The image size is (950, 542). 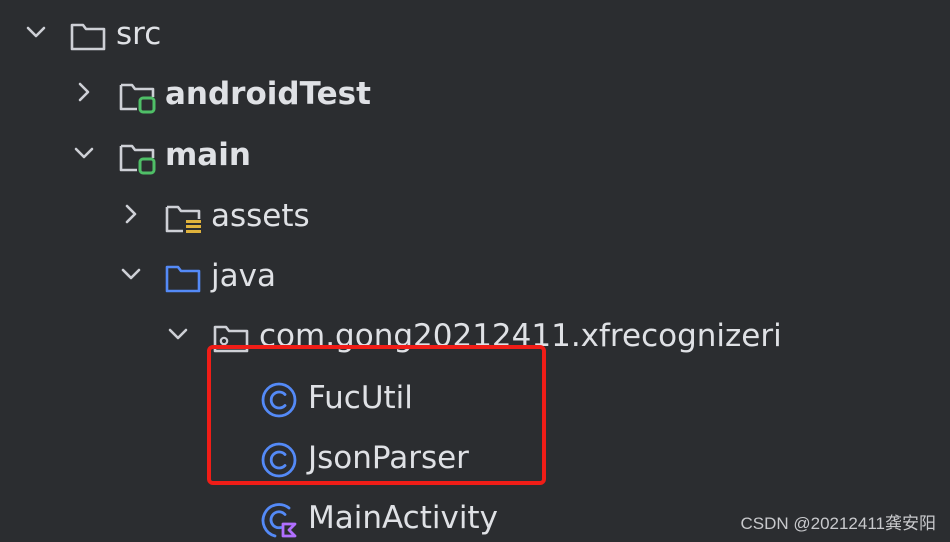 What do you see at coordinates (475, 216) in the screenshot?
I see `tree-row-assets: assets` at bounding box center [475, 216].